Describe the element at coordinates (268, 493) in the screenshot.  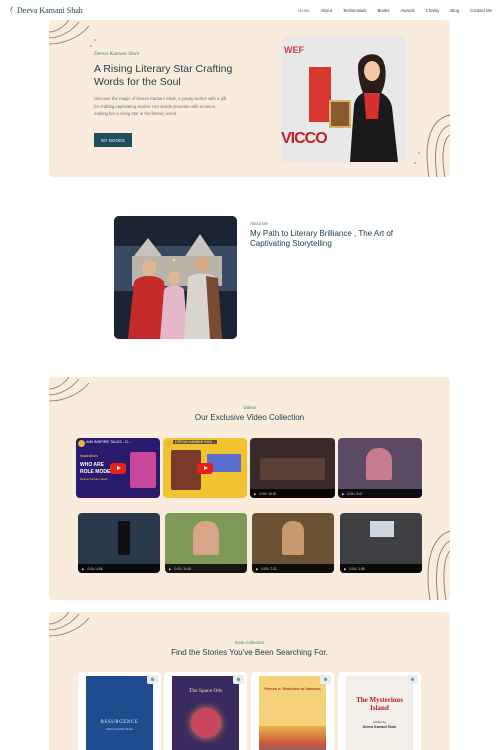
I see `video-time: 0:00 / 10:30` at that location.